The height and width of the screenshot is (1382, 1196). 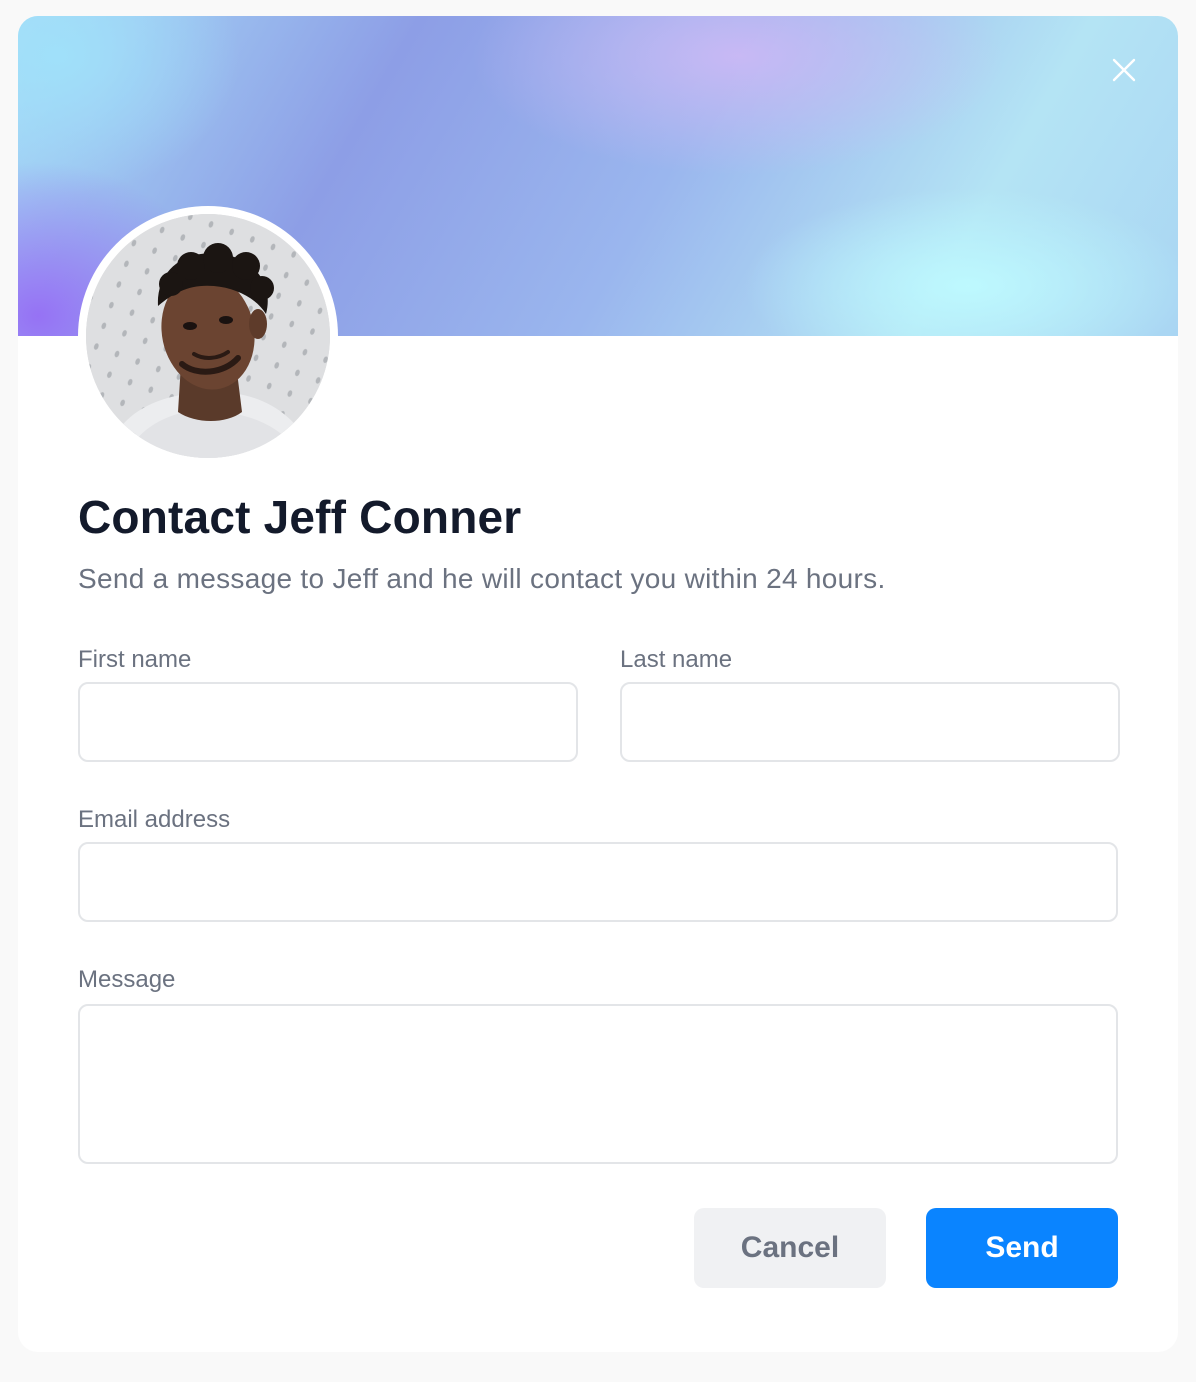 I want to click on email-field, so click(x=598, y=882).